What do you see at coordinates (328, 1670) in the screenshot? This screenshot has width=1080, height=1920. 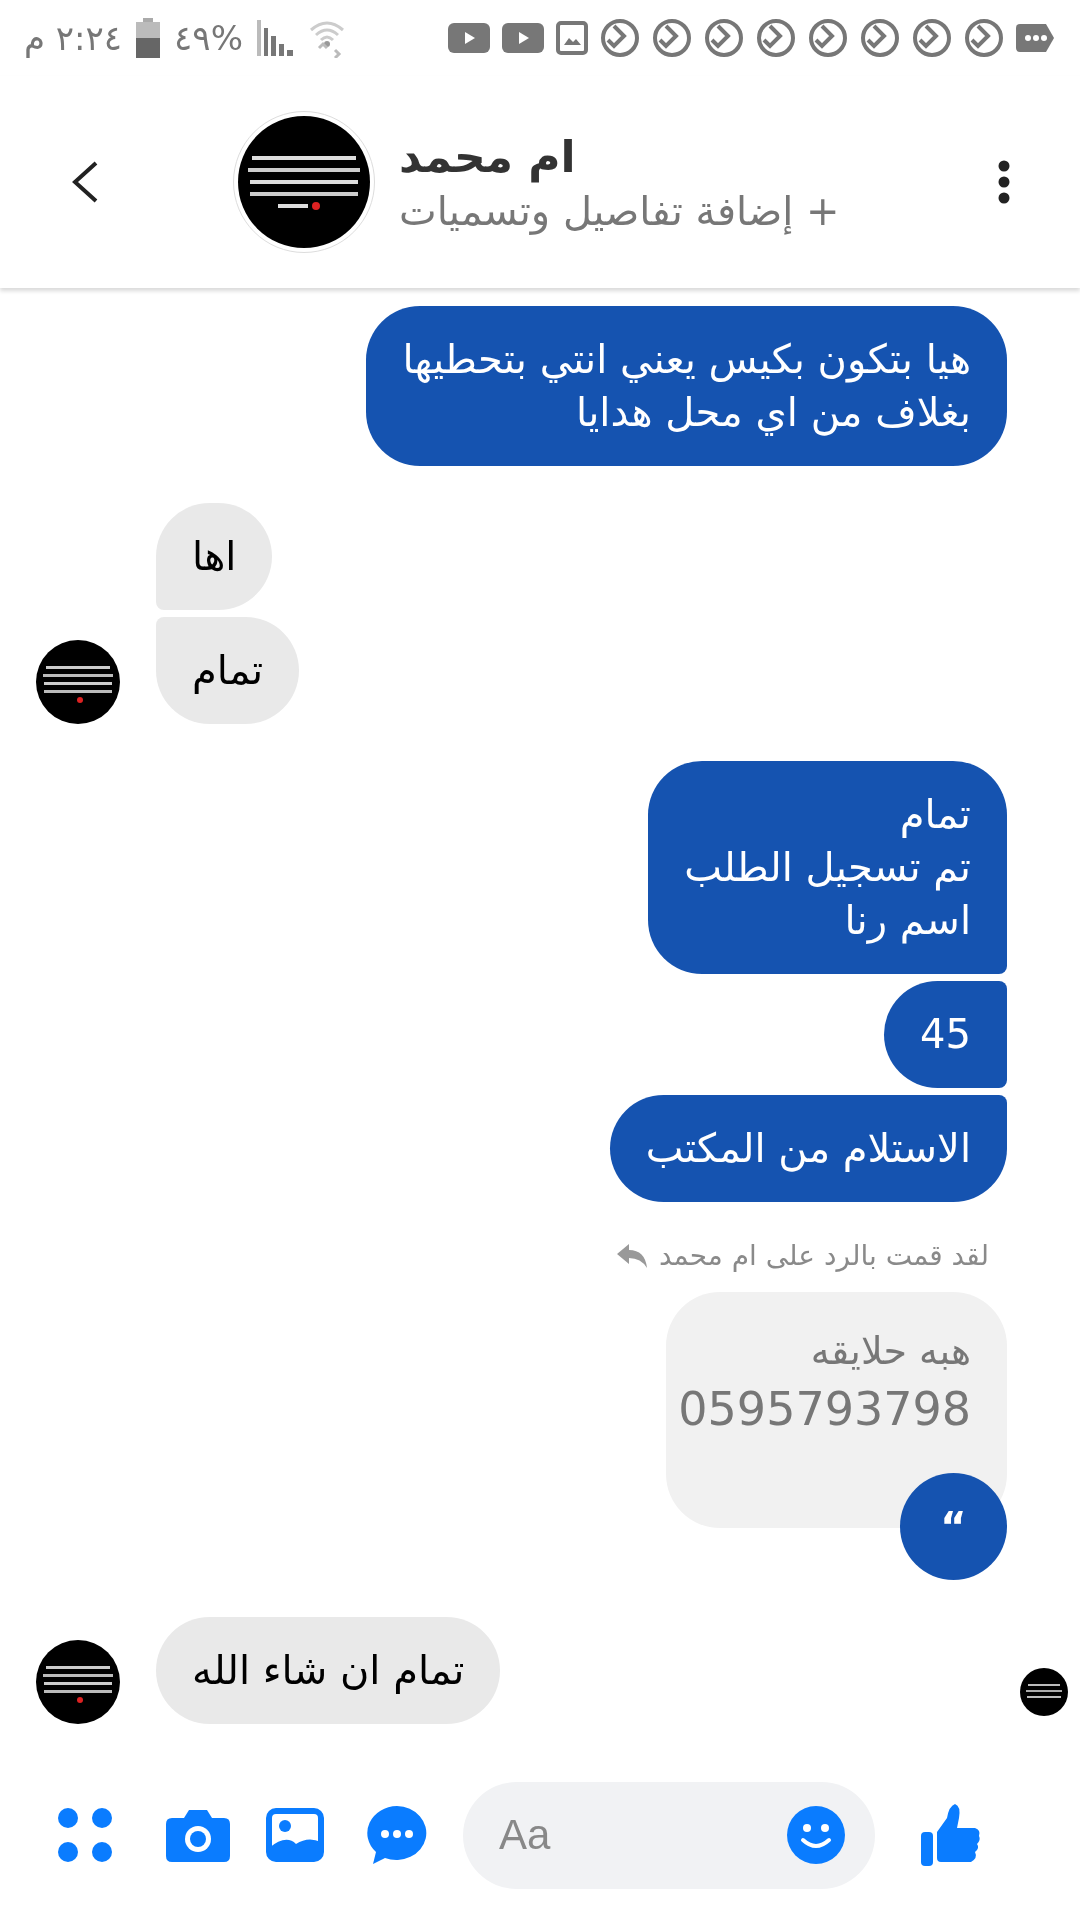 I see `message-bubble: تمام ان شاء الله` at bounding box center [328, 1670].